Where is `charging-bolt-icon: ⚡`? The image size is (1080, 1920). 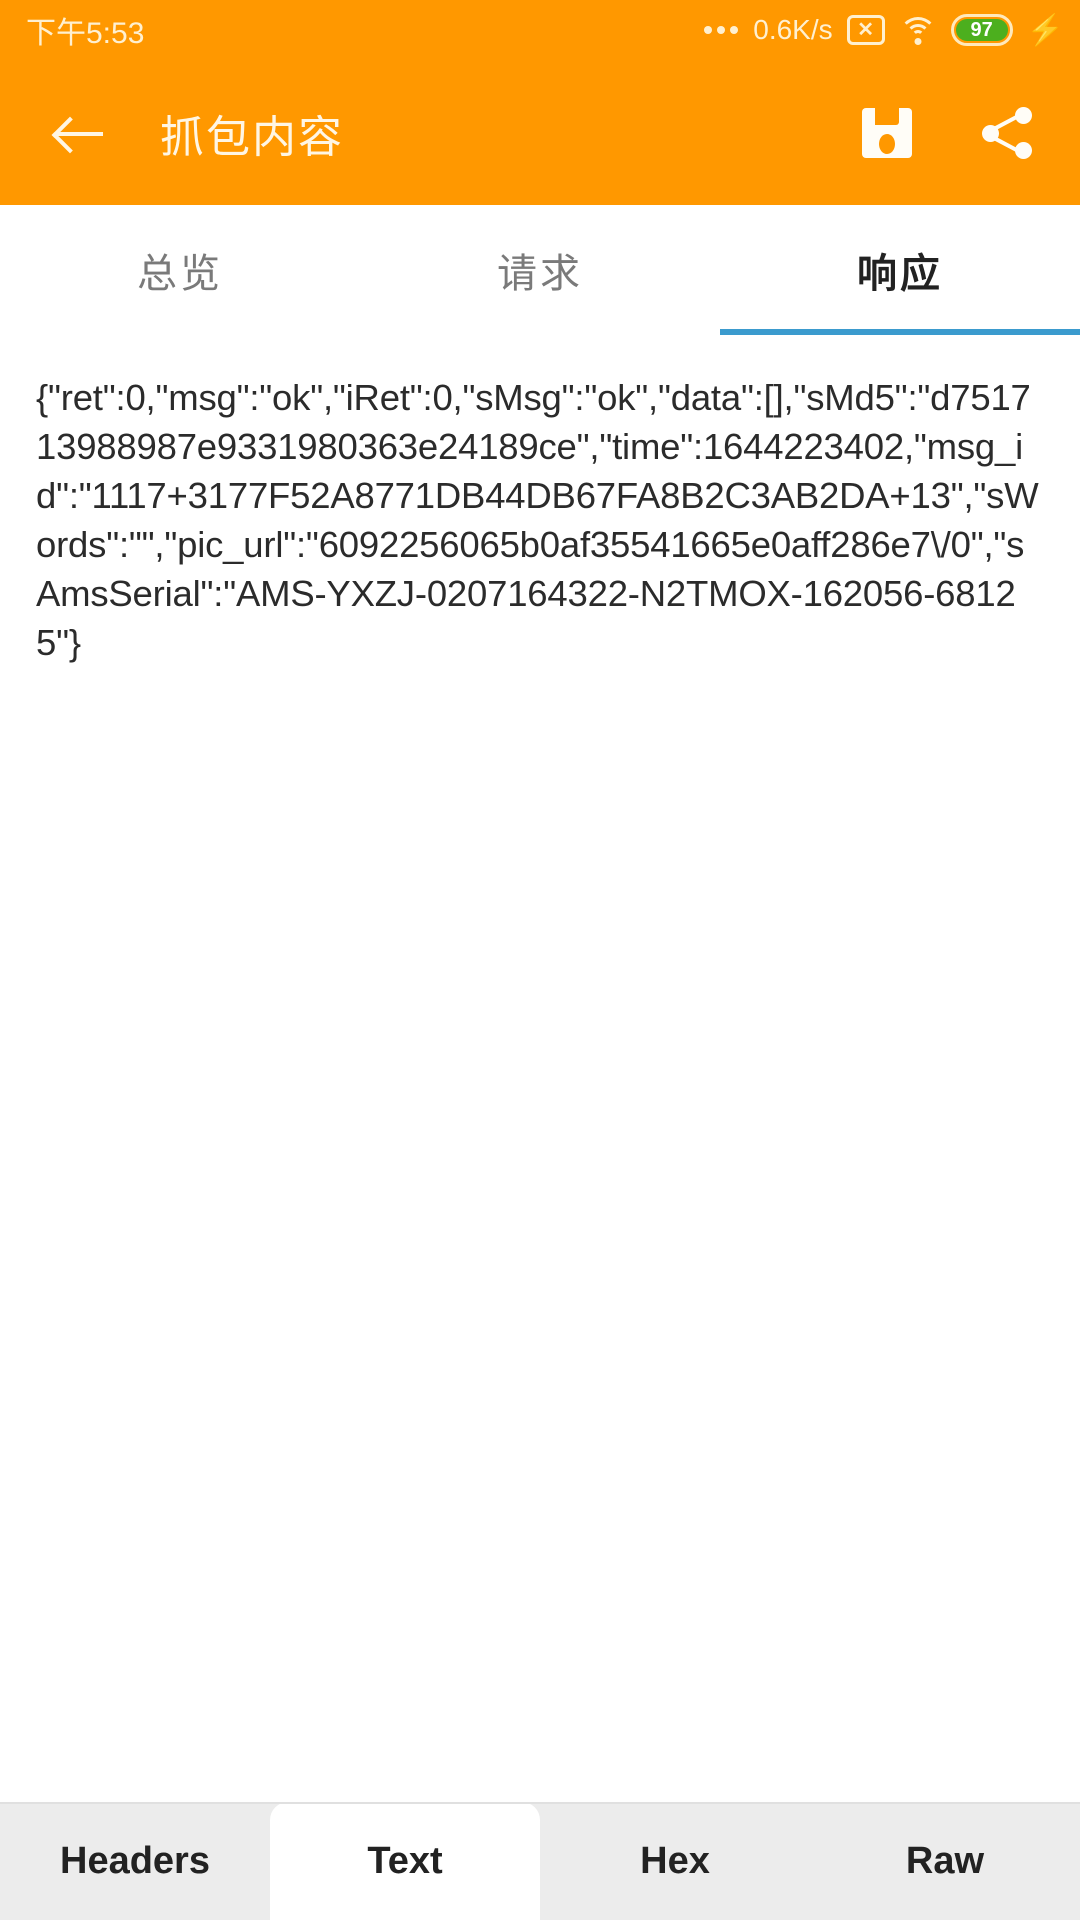 charging-bolt-icon: ⚡ is located at coordinates (1045, 30).